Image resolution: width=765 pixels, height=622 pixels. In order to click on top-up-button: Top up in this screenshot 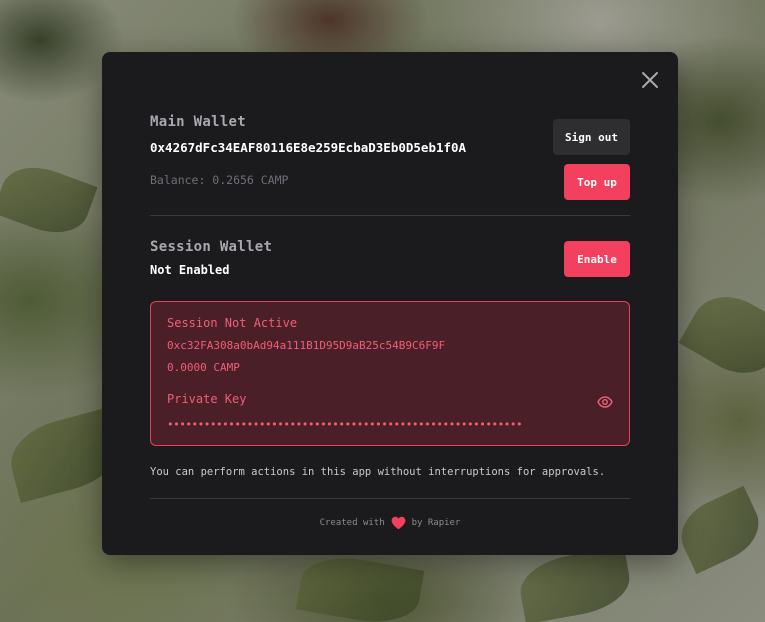, I will do `click(597, 182)`.